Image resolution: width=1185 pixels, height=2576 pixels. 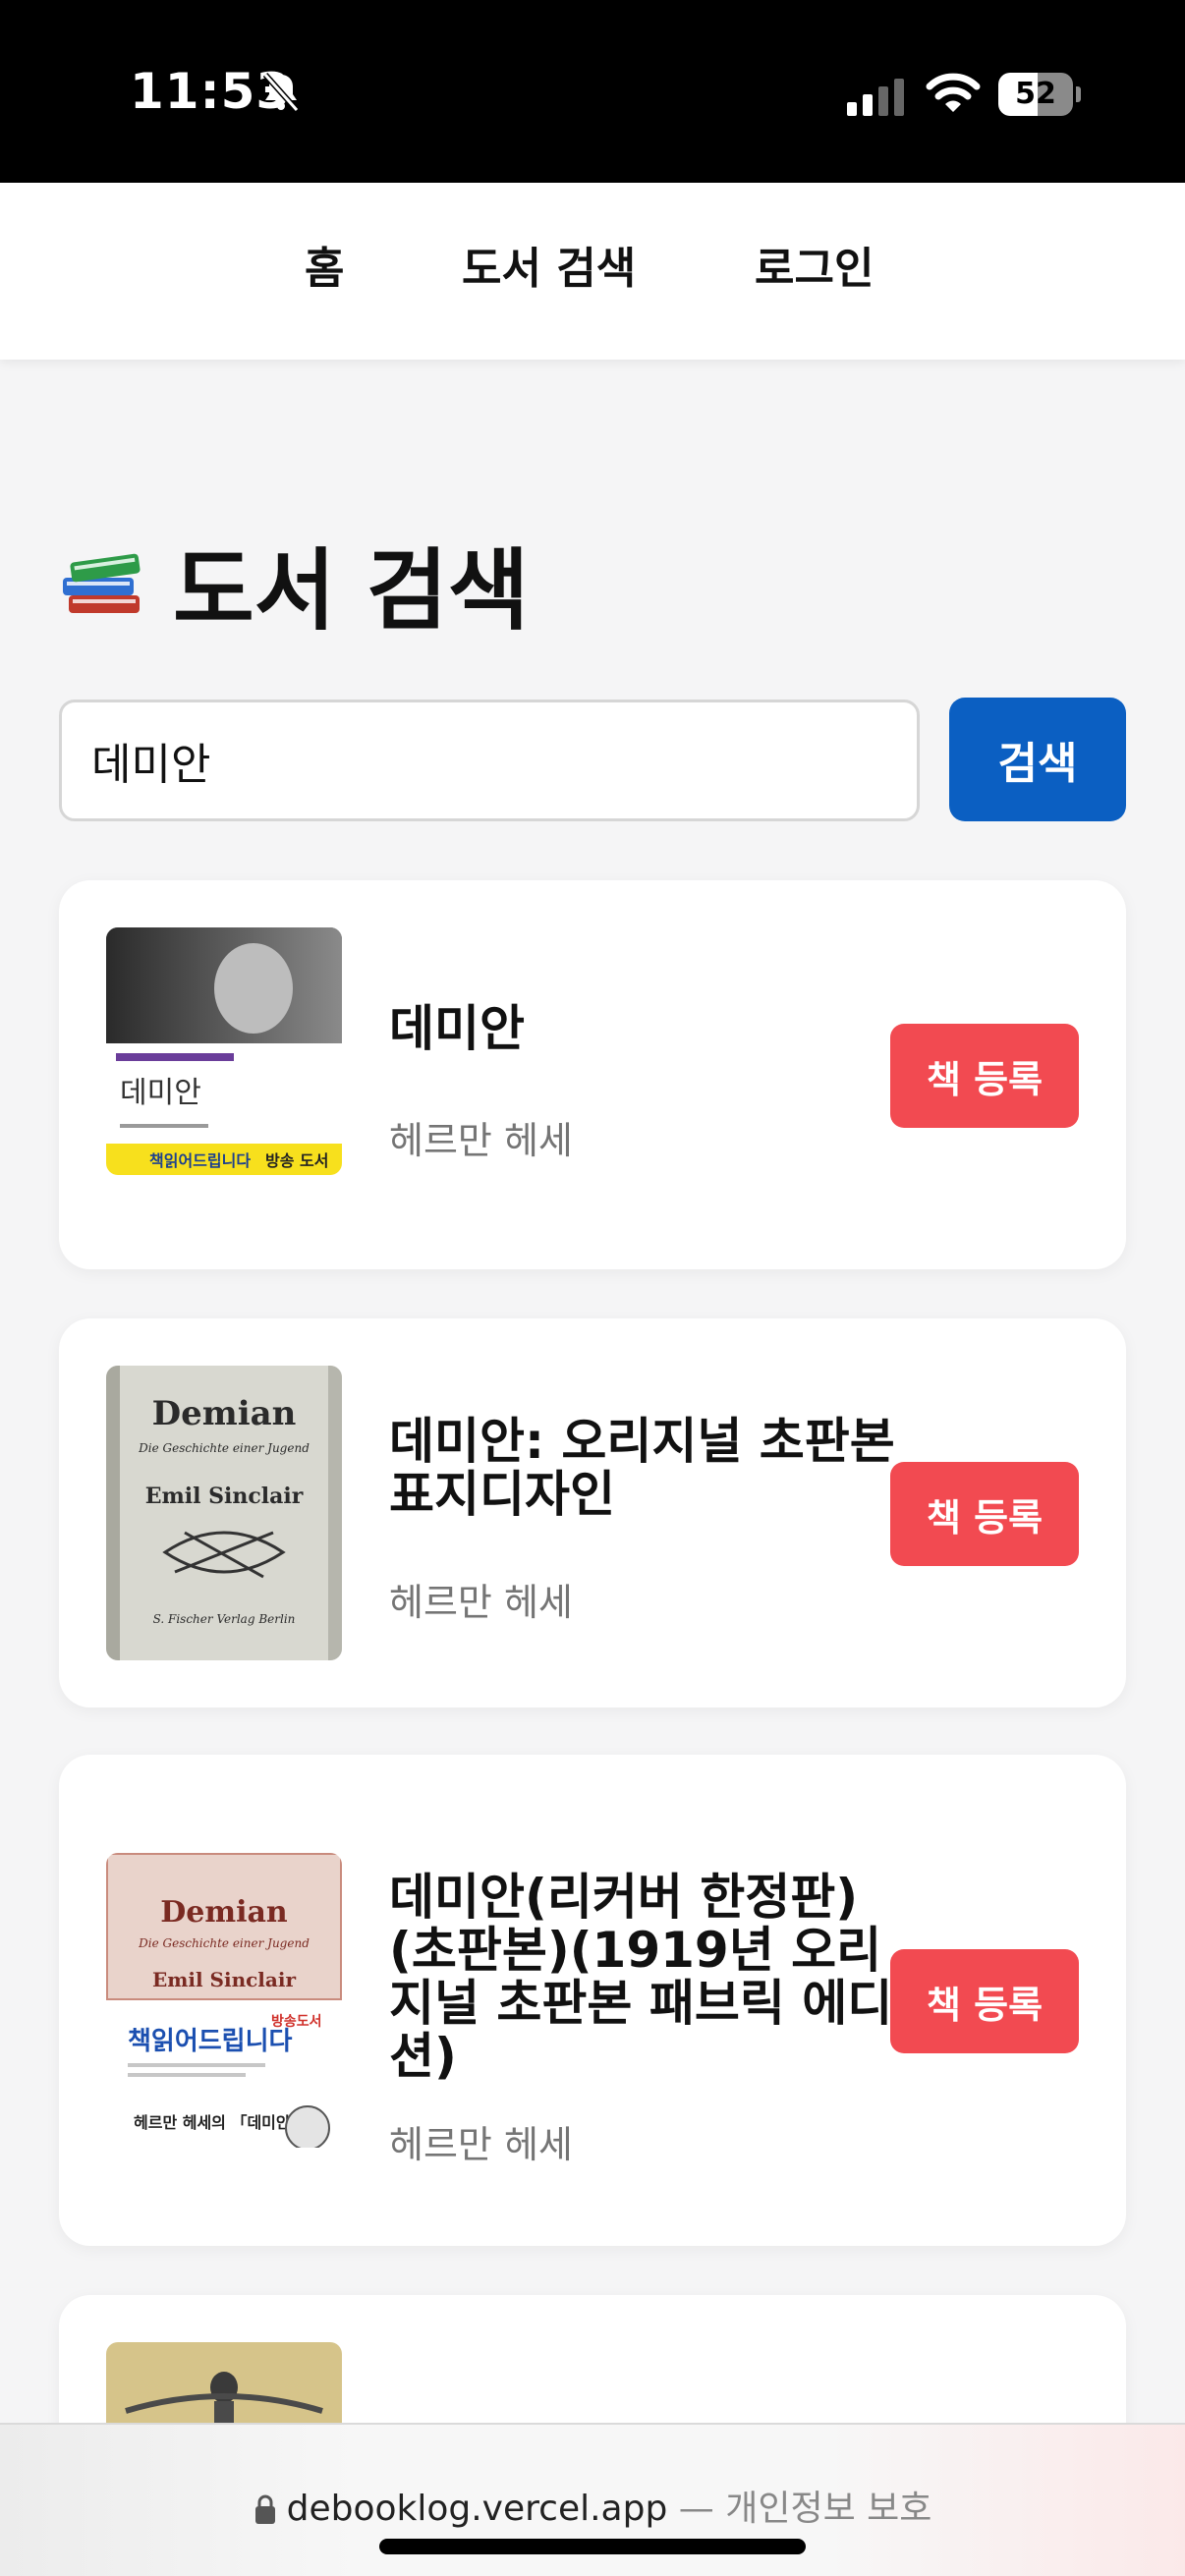 I want to click on url-row: debooklog.vercel.app — 개인정보 보호, so click(x=592, y=2505).